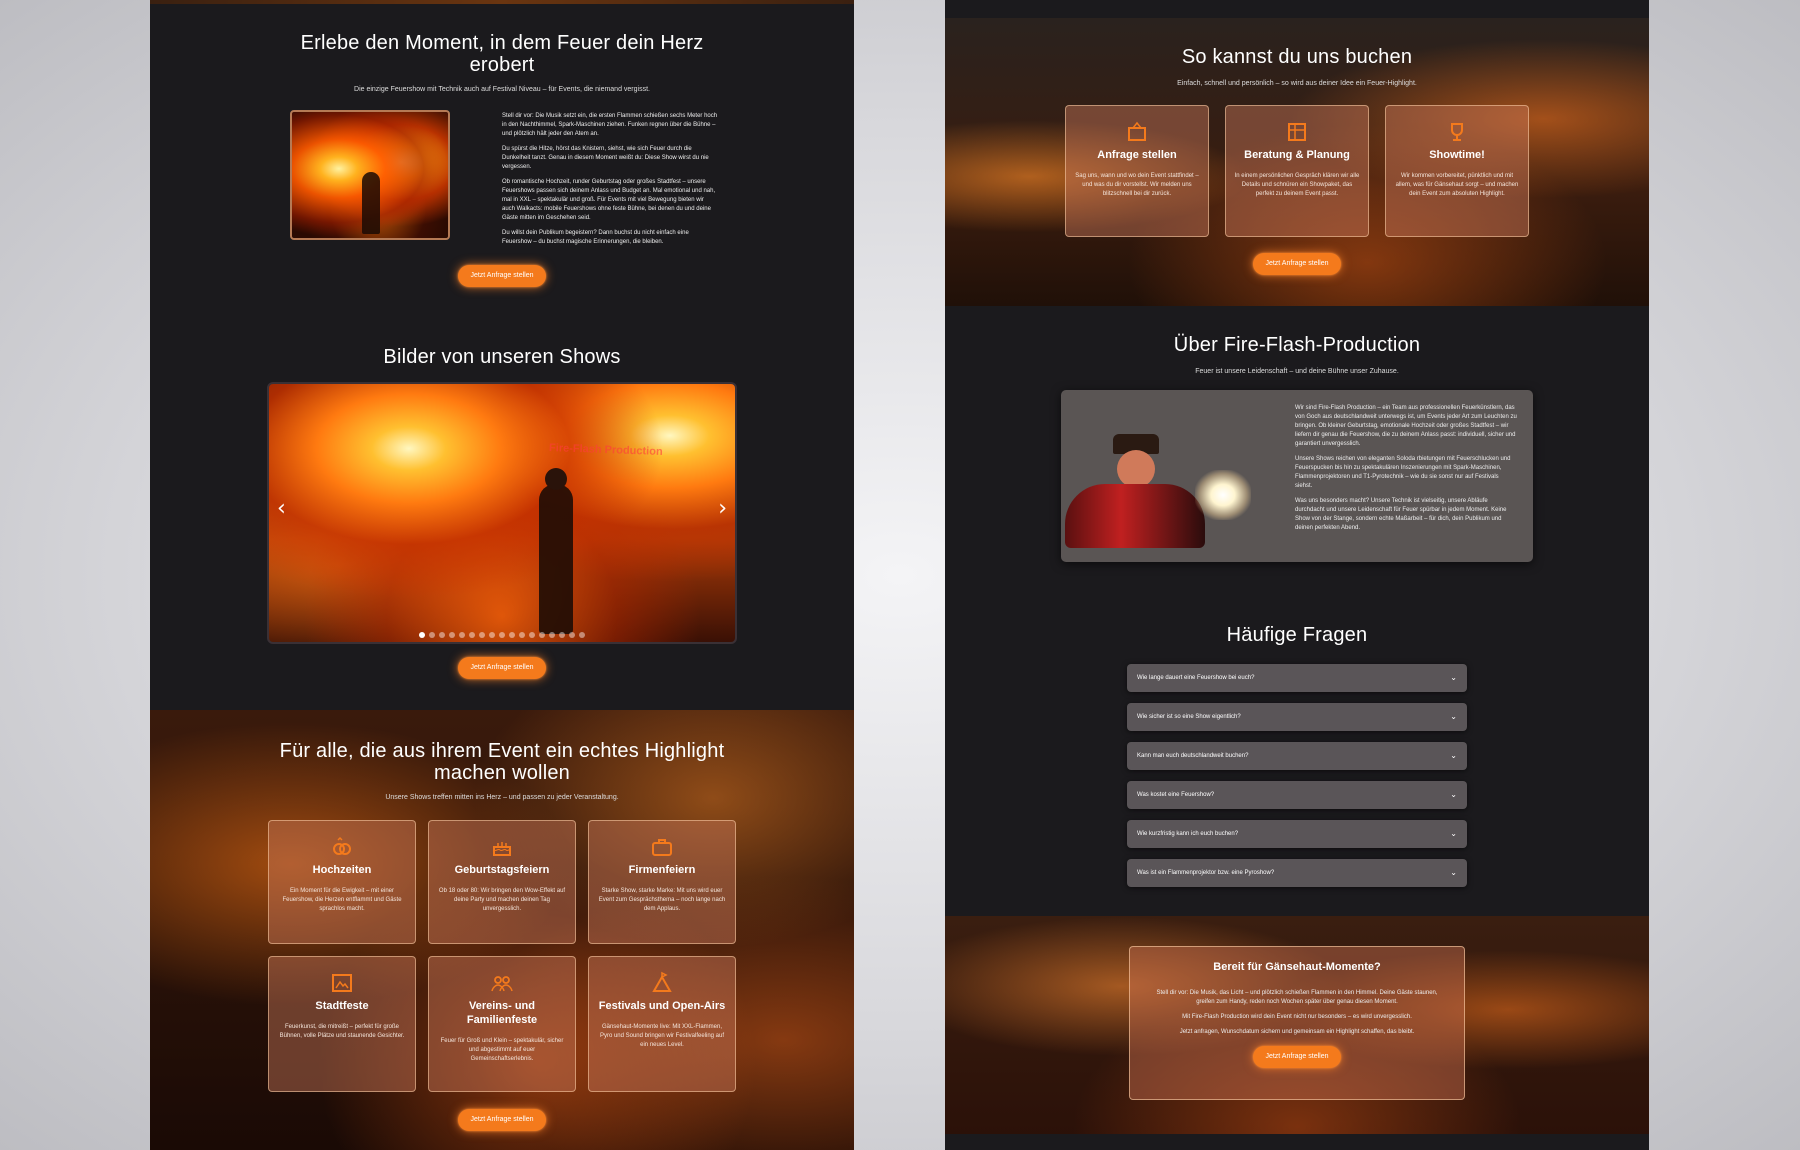 The width and height of the screenshot is (1800, 1150). What do you see at coordinates (281, 508) in the screenshot?
I see `carousel-prev-button: ‹` at bounding box center [281, 508].